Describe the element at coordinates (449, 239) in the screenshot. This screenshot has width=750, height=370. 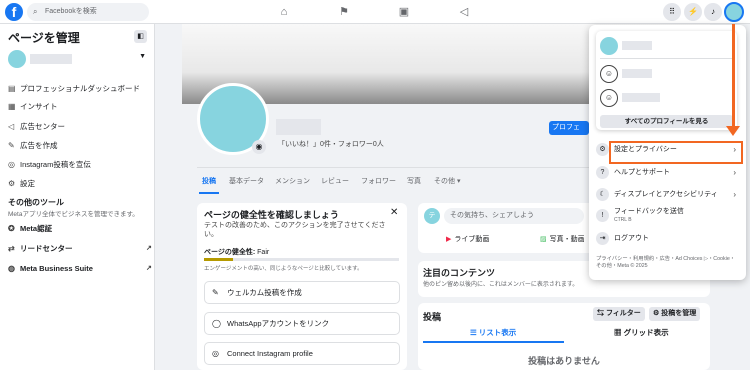
I see `live-video-icon: ▶` at that location.